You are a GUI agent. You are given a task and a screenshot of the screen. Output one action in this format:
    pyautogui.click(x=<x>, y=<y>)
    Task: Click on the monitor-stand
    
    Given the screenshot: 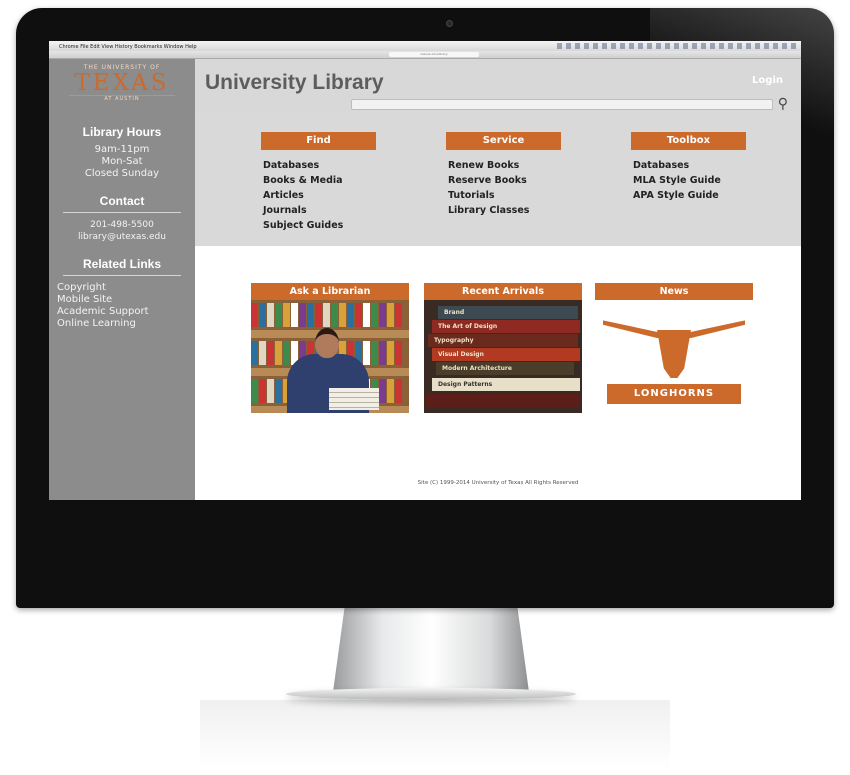 What is the action you would take?
    pyautogui.click(x=431, y=649)
    